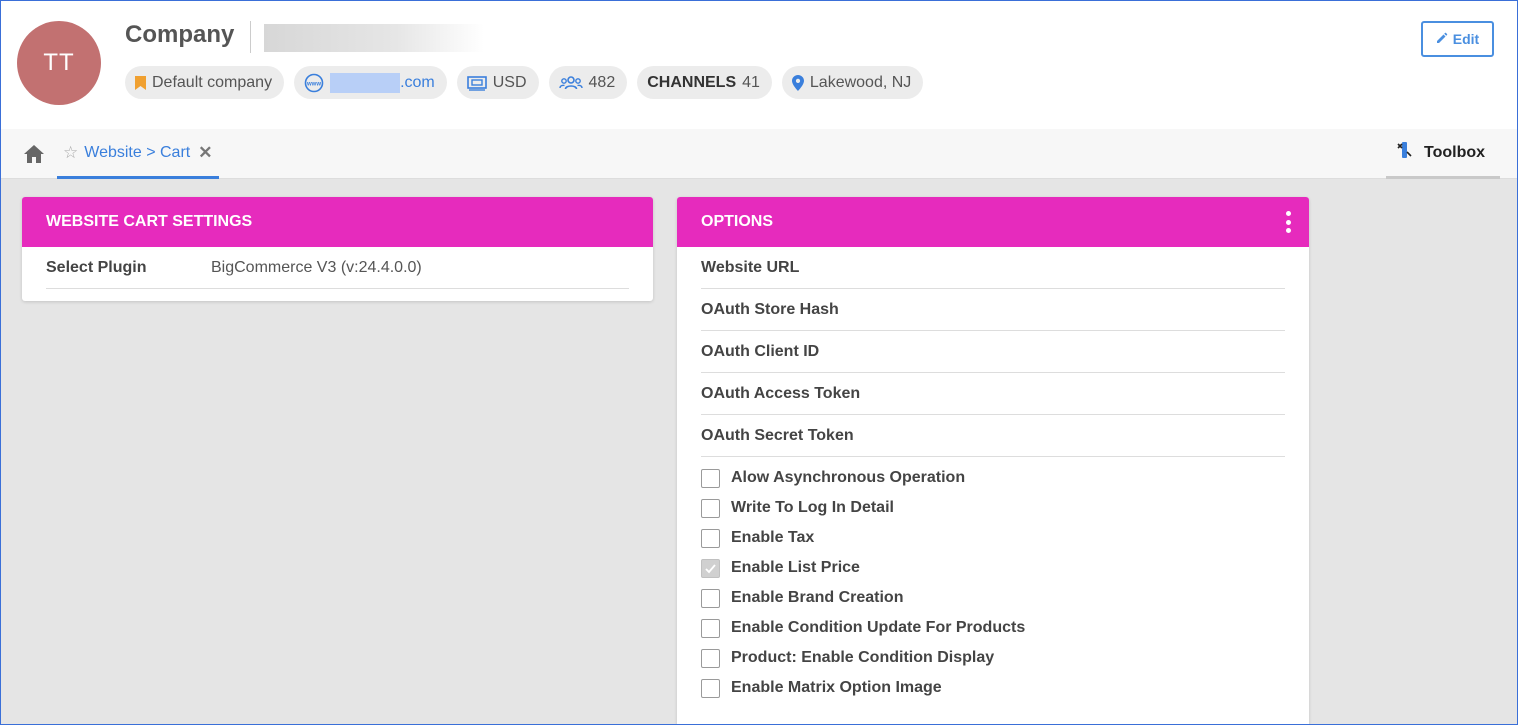 The image size is (1518, 725). What do you see at coordinates (205, 153) in the screenshot?
I see `close-icon: ✕` at bounding box center [205, 153].